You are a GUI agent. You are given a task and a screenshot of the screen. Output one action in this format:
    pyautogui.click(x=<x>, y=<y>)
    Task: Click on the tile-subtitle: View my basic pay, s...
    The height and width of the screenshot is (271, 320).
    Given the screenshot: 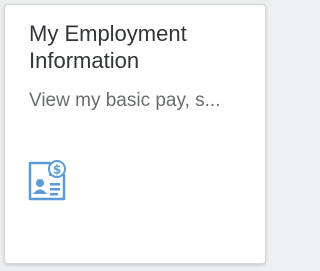 What is the action you would take?
    pyautogui.click(x=125, y=100)
    